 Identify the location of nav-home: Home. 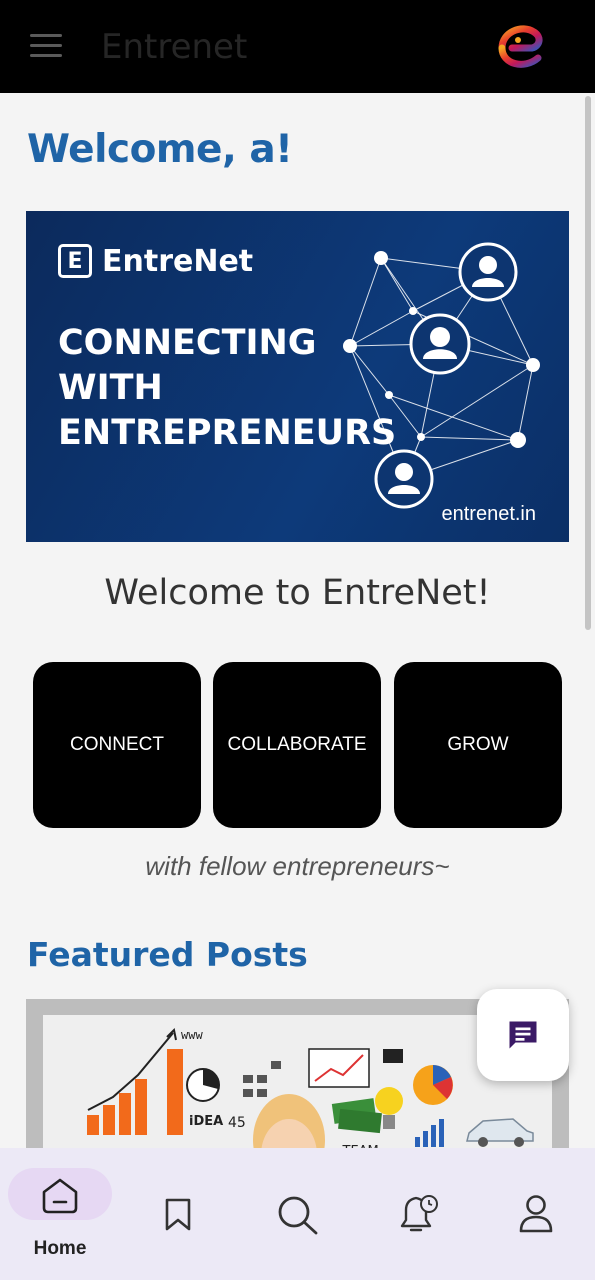
(60, 1214).